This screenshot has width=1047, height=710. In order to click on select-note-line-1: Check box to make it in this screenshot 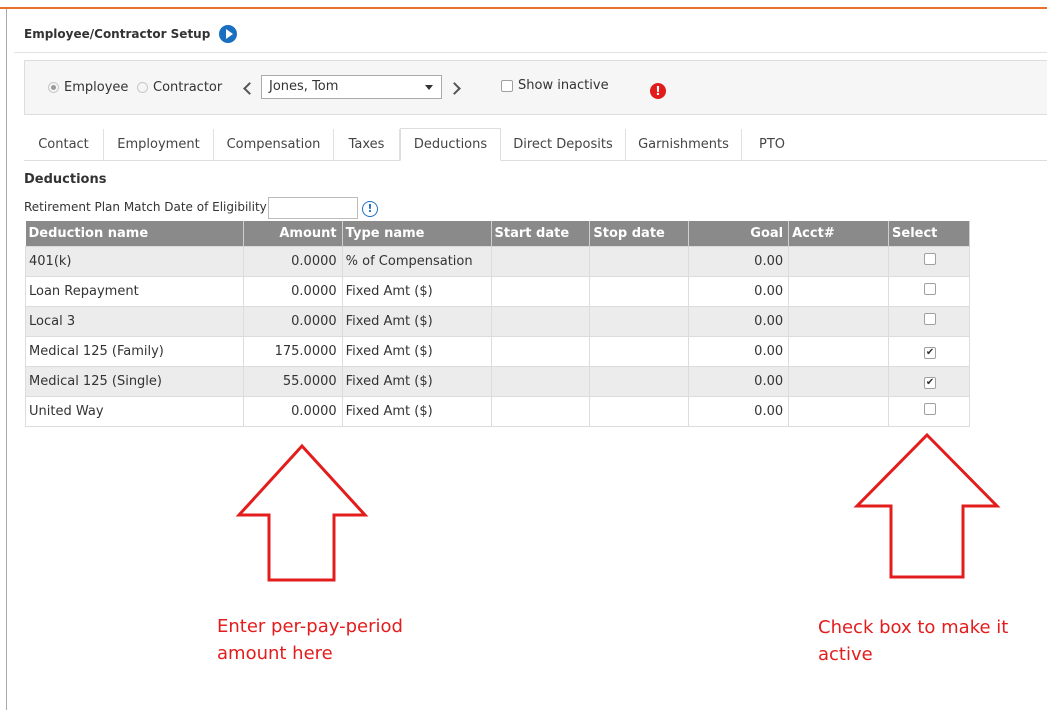, I will do `click(913, 627)`.